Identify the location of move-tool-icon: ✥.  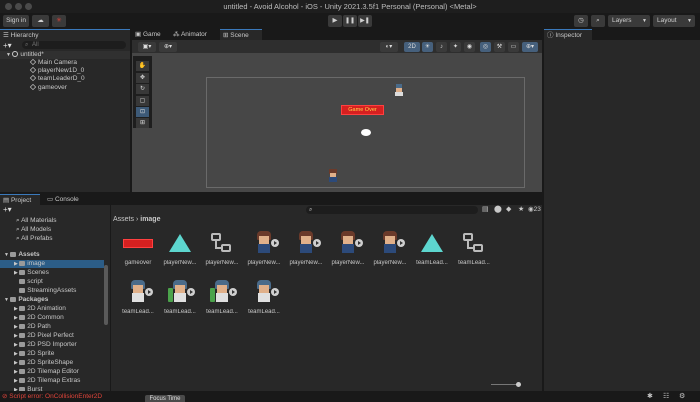
(142, 78).